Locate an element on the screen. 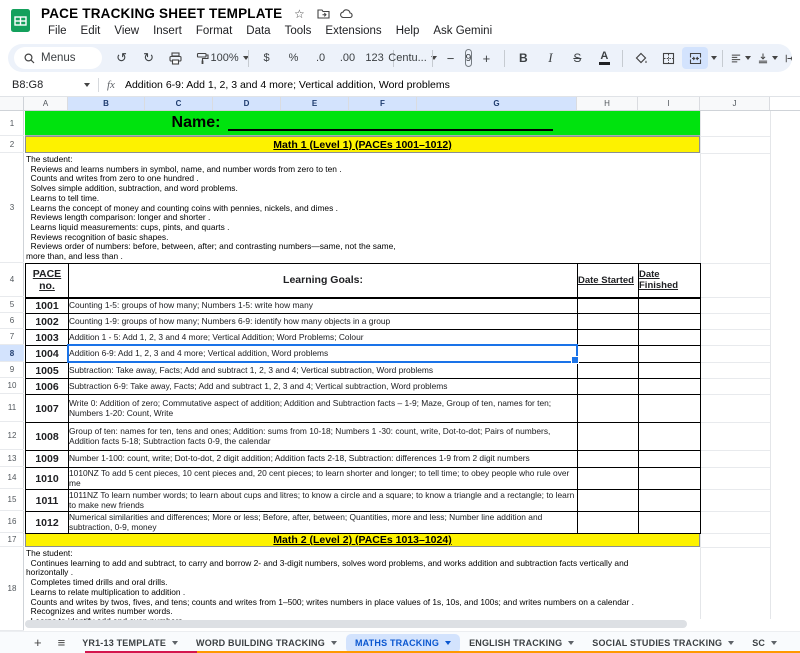 The height and width of the screenshot is (653, 800). fill-color-button is located at coordinates (641, 58).